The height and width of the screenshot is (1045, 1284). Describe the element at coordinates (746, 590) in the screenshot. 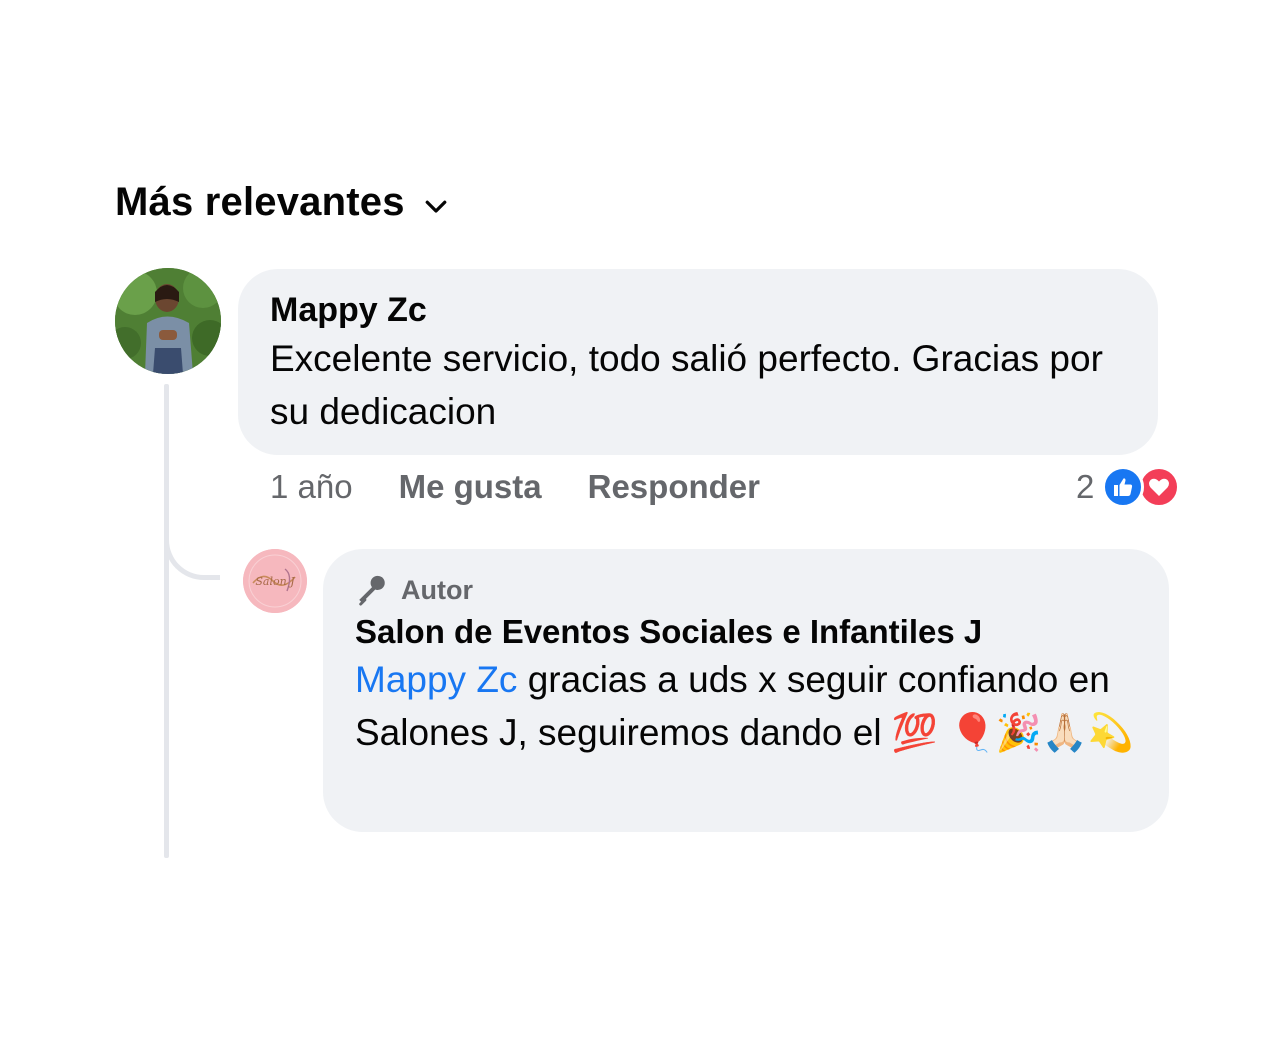

I see `author-badge: Autor` at that location.